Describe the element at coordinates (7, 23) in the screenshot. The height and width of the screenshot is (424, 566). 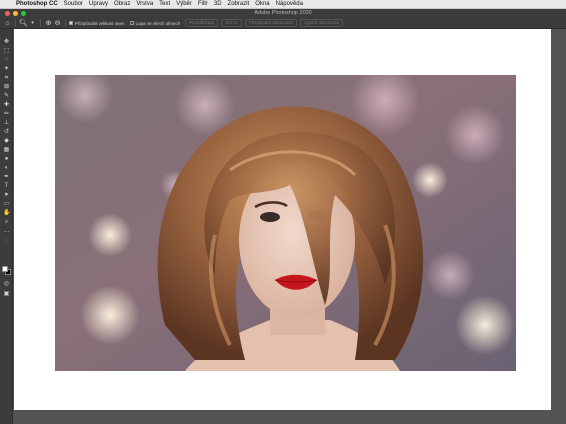
I see `home-icon: ⌂` at that location.